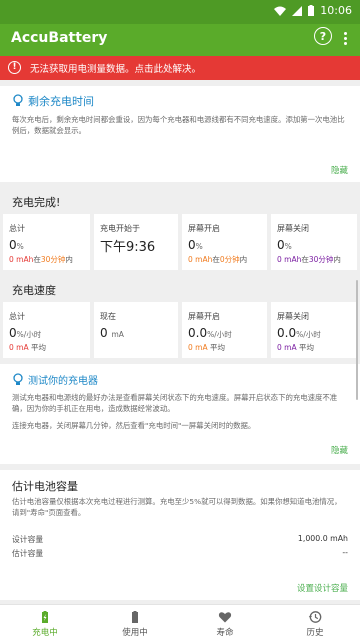 The width and height of the screenshot is (360, 641). I want to click on charge-done-title: 充电完成!, so click(36, 202).